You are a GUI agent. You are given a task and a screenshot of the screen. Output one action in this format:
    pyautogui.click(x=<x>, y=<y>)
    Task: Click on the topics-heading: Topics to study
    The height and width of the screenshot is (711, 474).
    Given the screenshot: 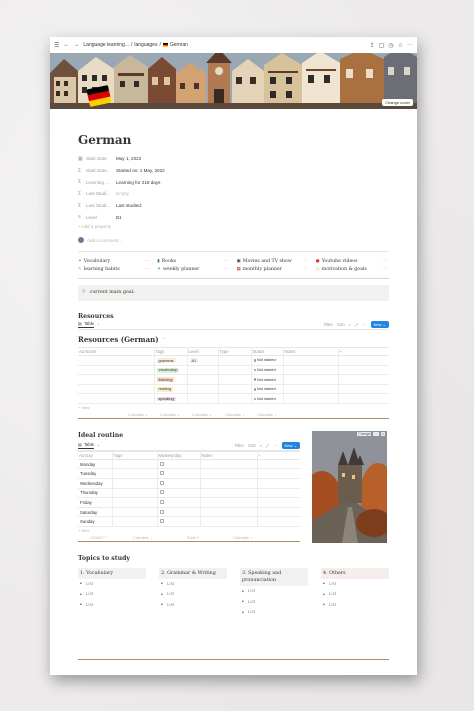 What is the action you would take?
    pyautogui.click(x=233, y=558)
    